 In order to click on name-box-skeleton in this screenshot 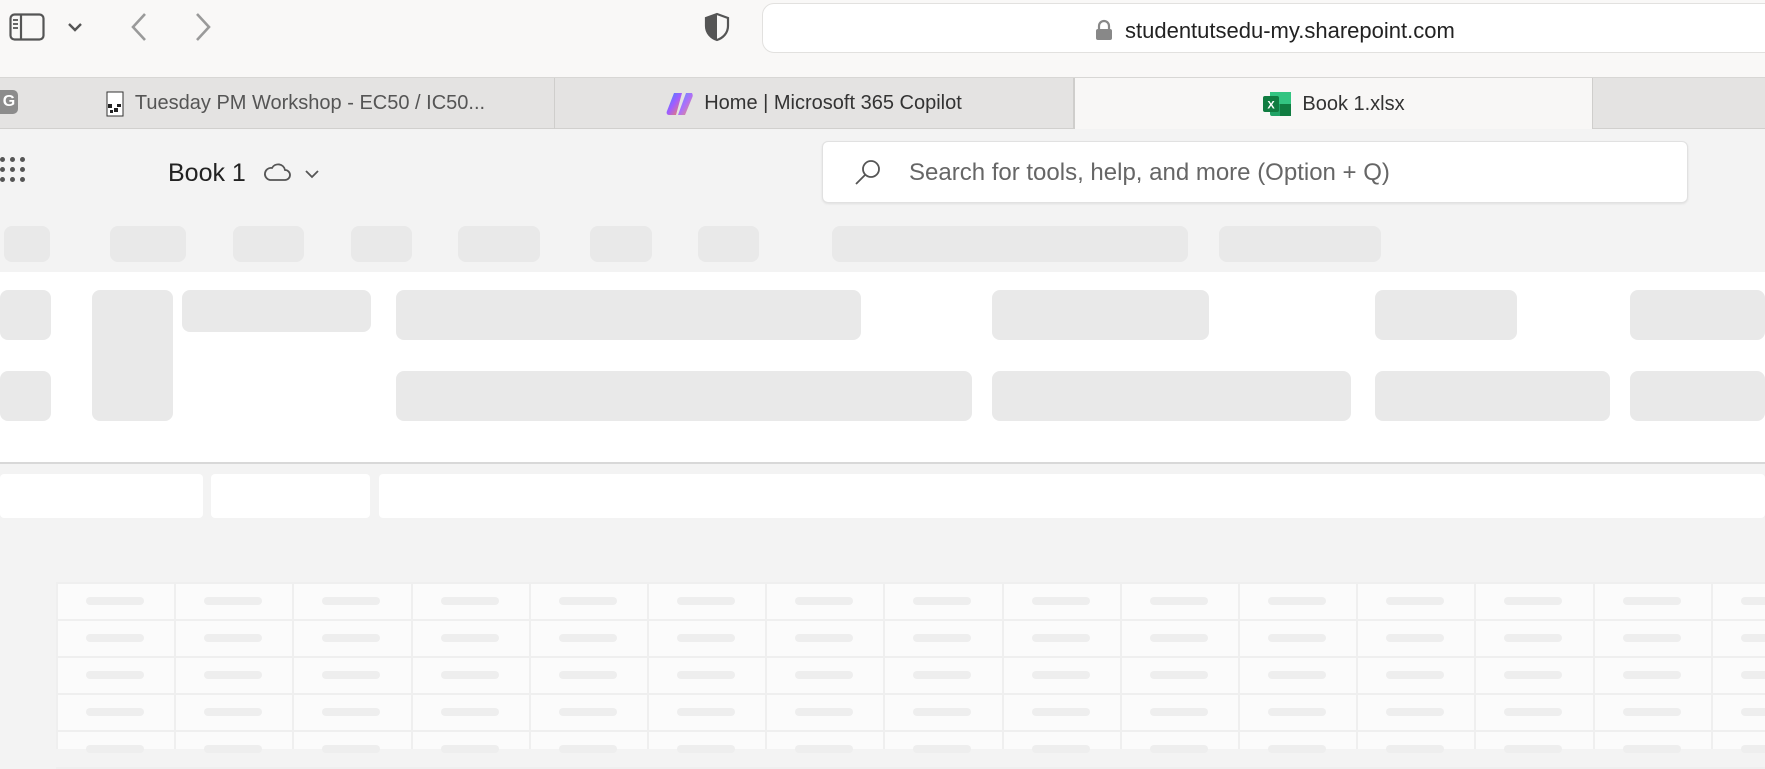, I will do `click(101, 496)`.